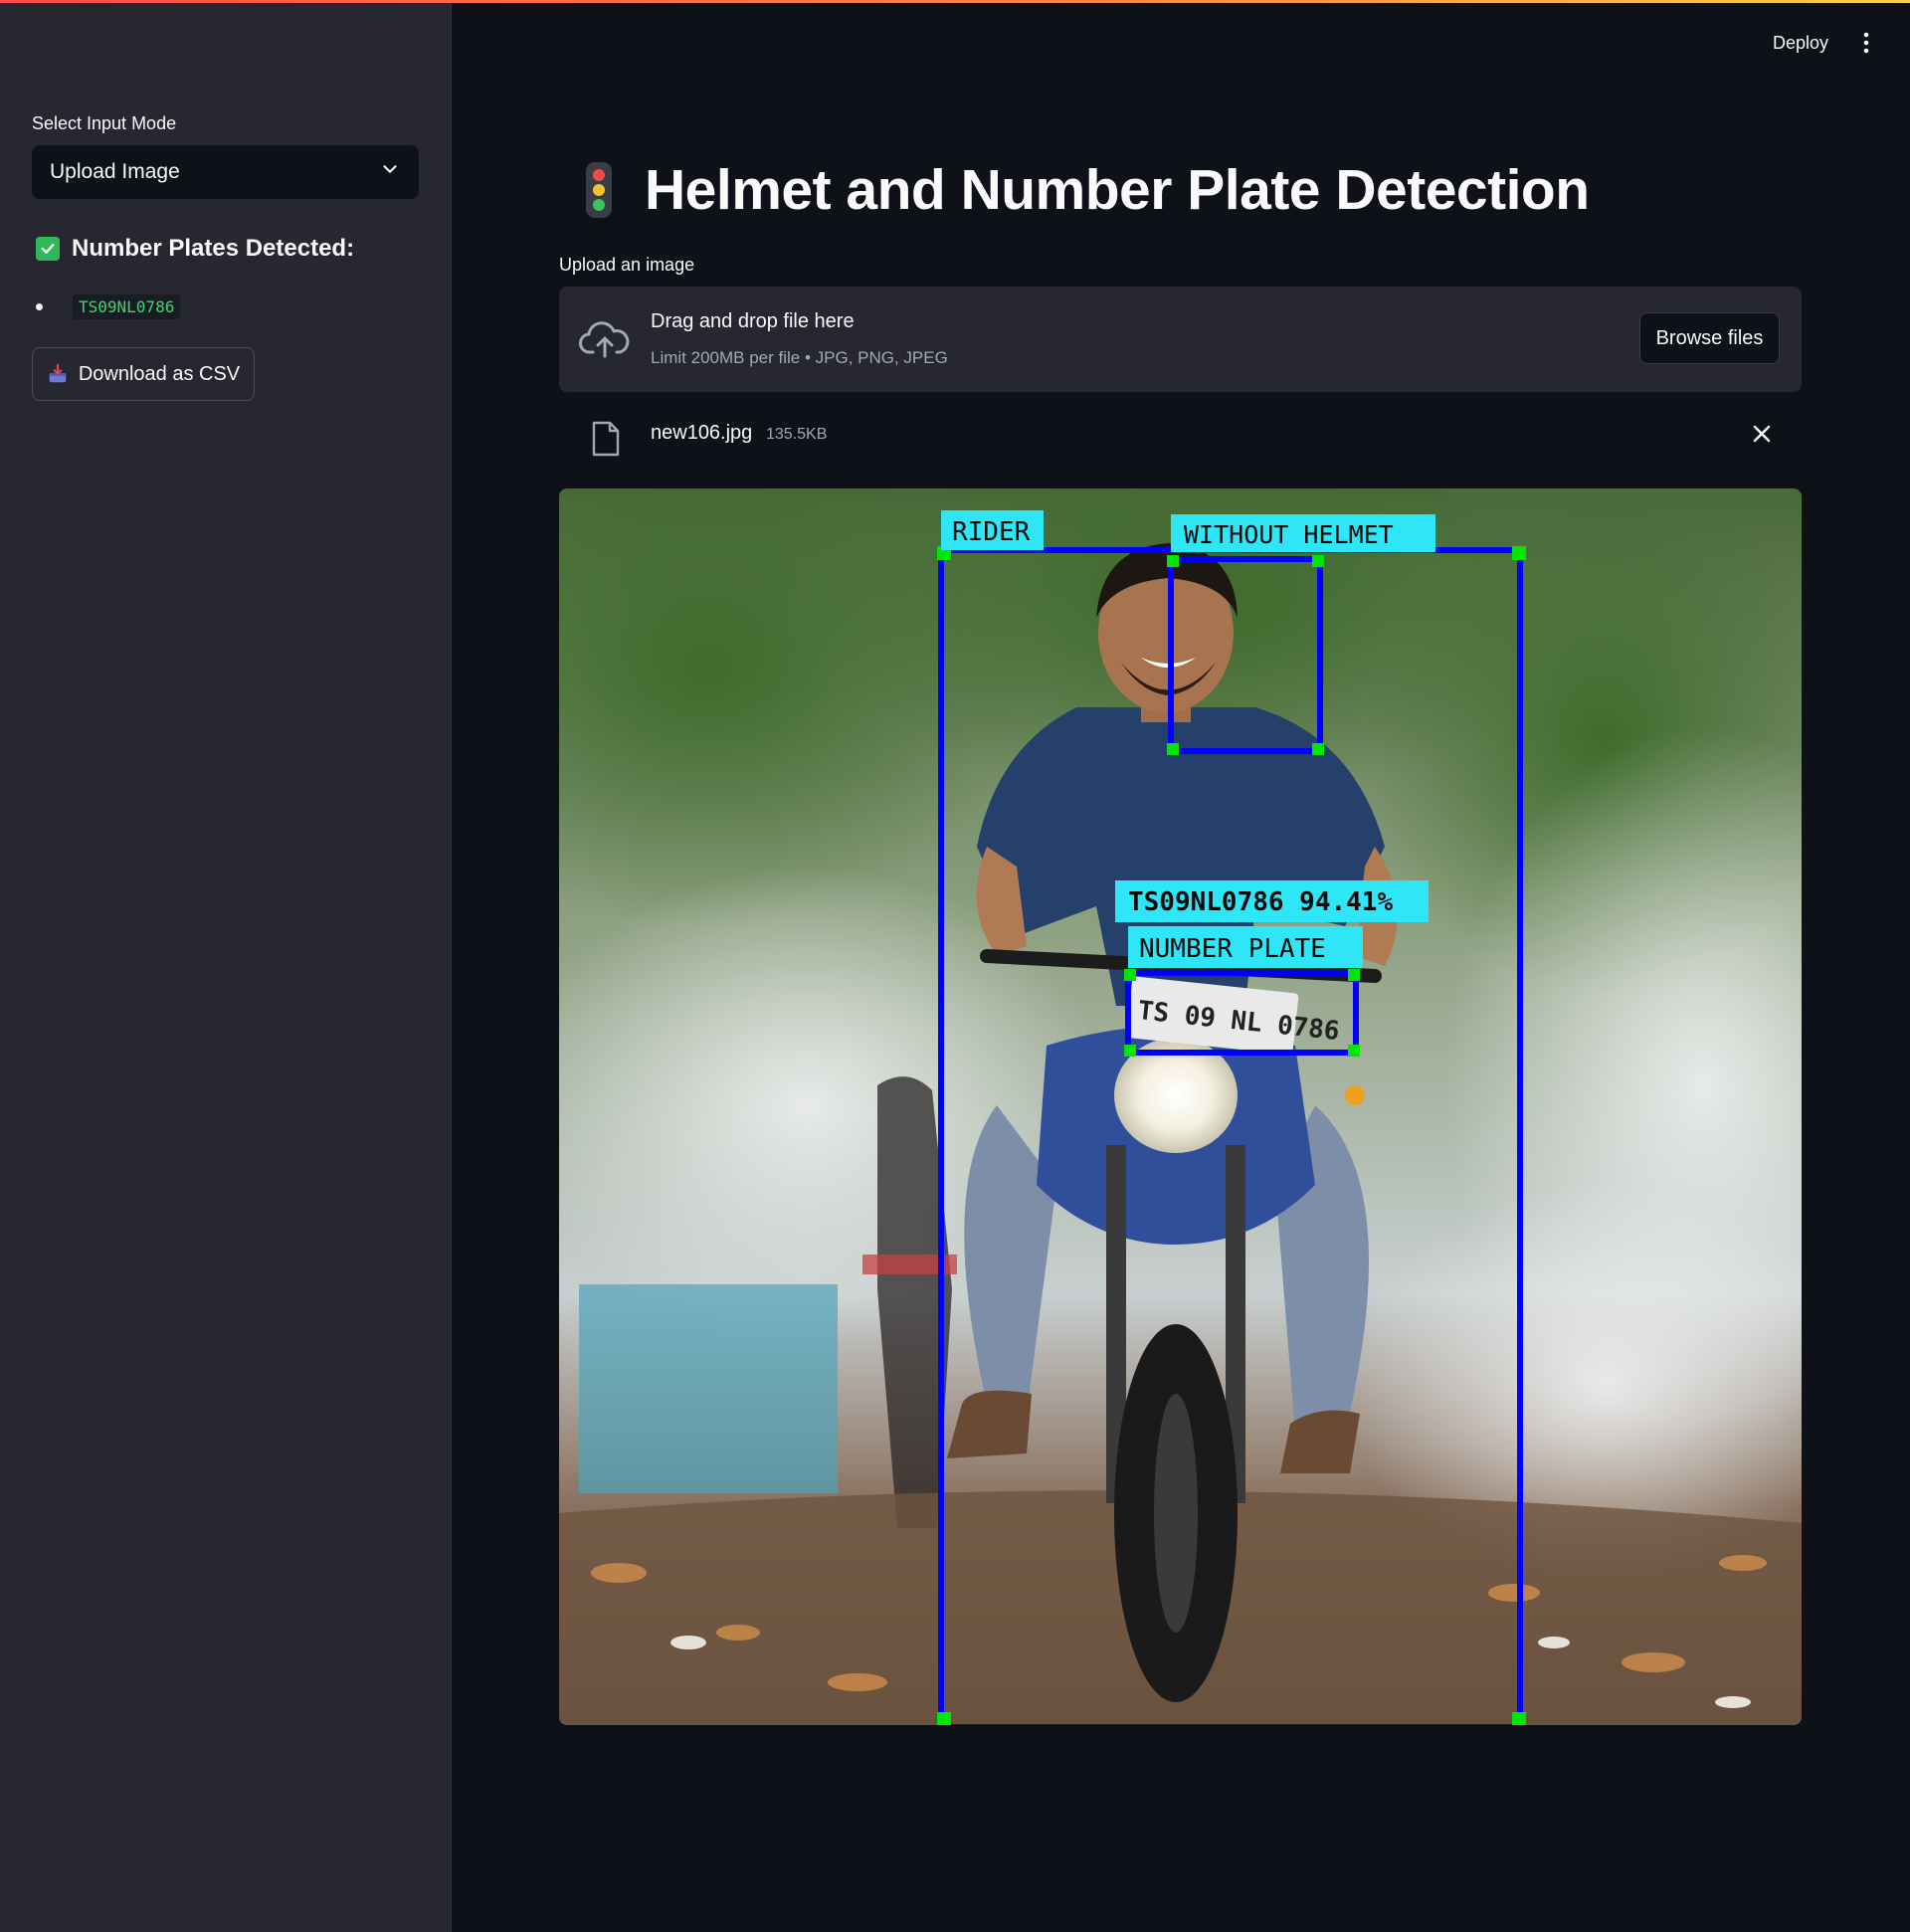 The image size is (1910, 1932). Describe the element at coordinates (127, 306) in the screenshot. I see `plate-code: TS09NL0786` at that location.